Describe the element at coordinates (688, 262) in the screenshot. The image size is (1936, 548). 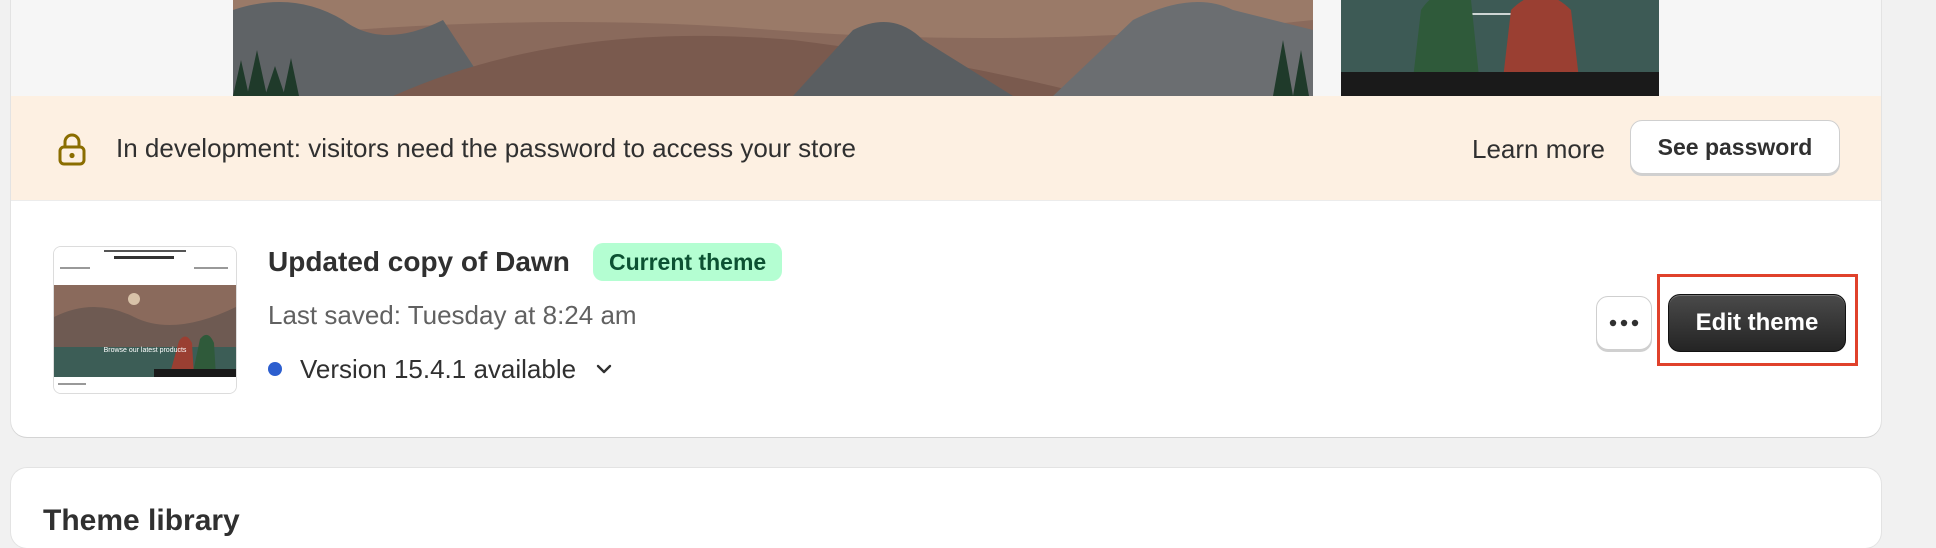
I see `current-theme-badge: Current theme` at that location.